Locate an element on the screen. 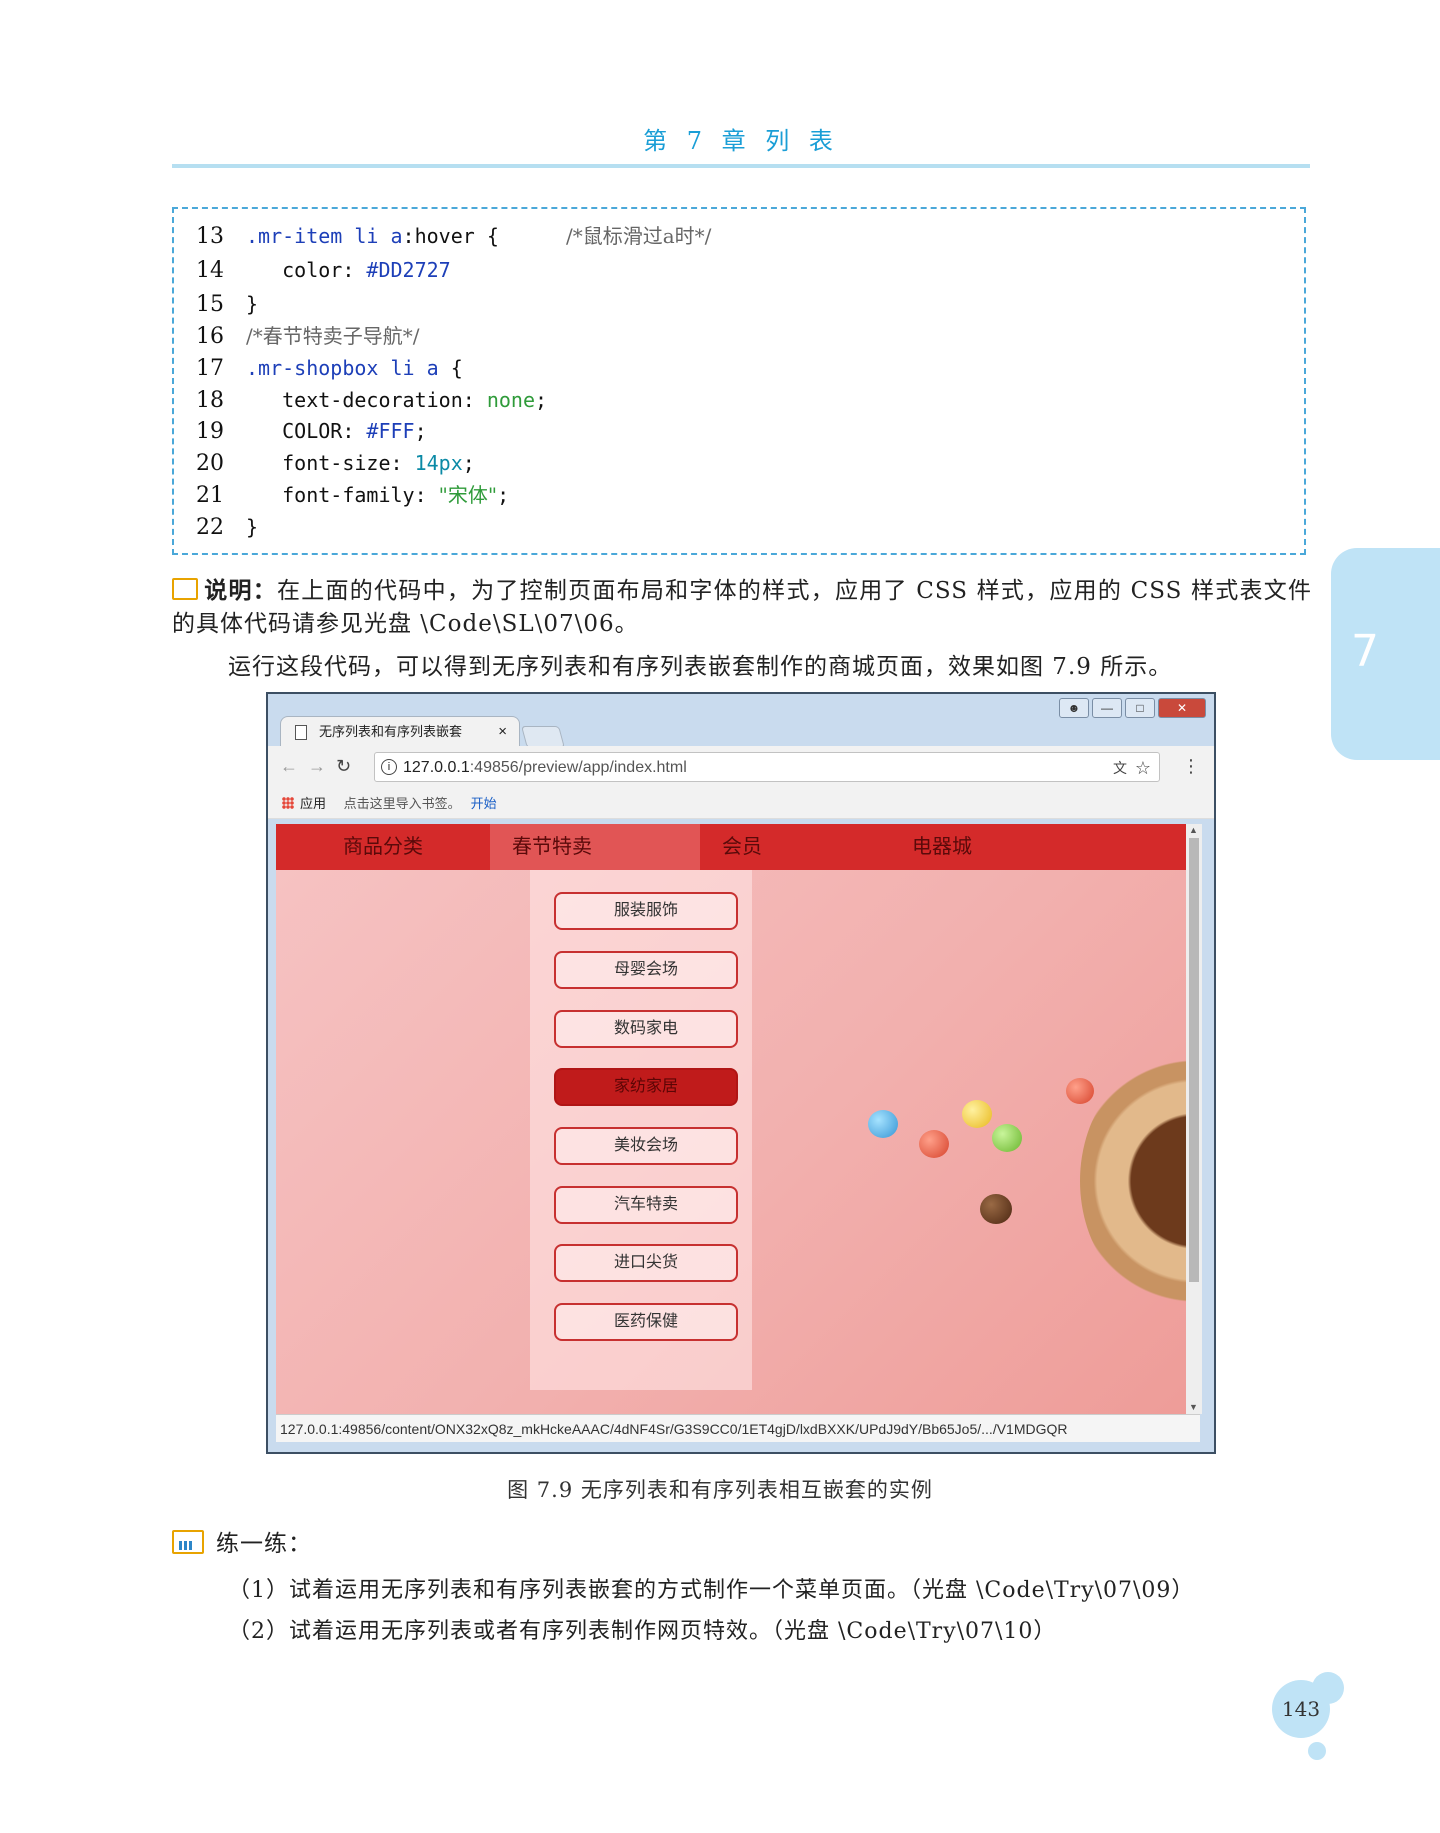 This screenshot has height=1833, width=1440. laptop-chart-icon is located at coordinates (188, 1542).